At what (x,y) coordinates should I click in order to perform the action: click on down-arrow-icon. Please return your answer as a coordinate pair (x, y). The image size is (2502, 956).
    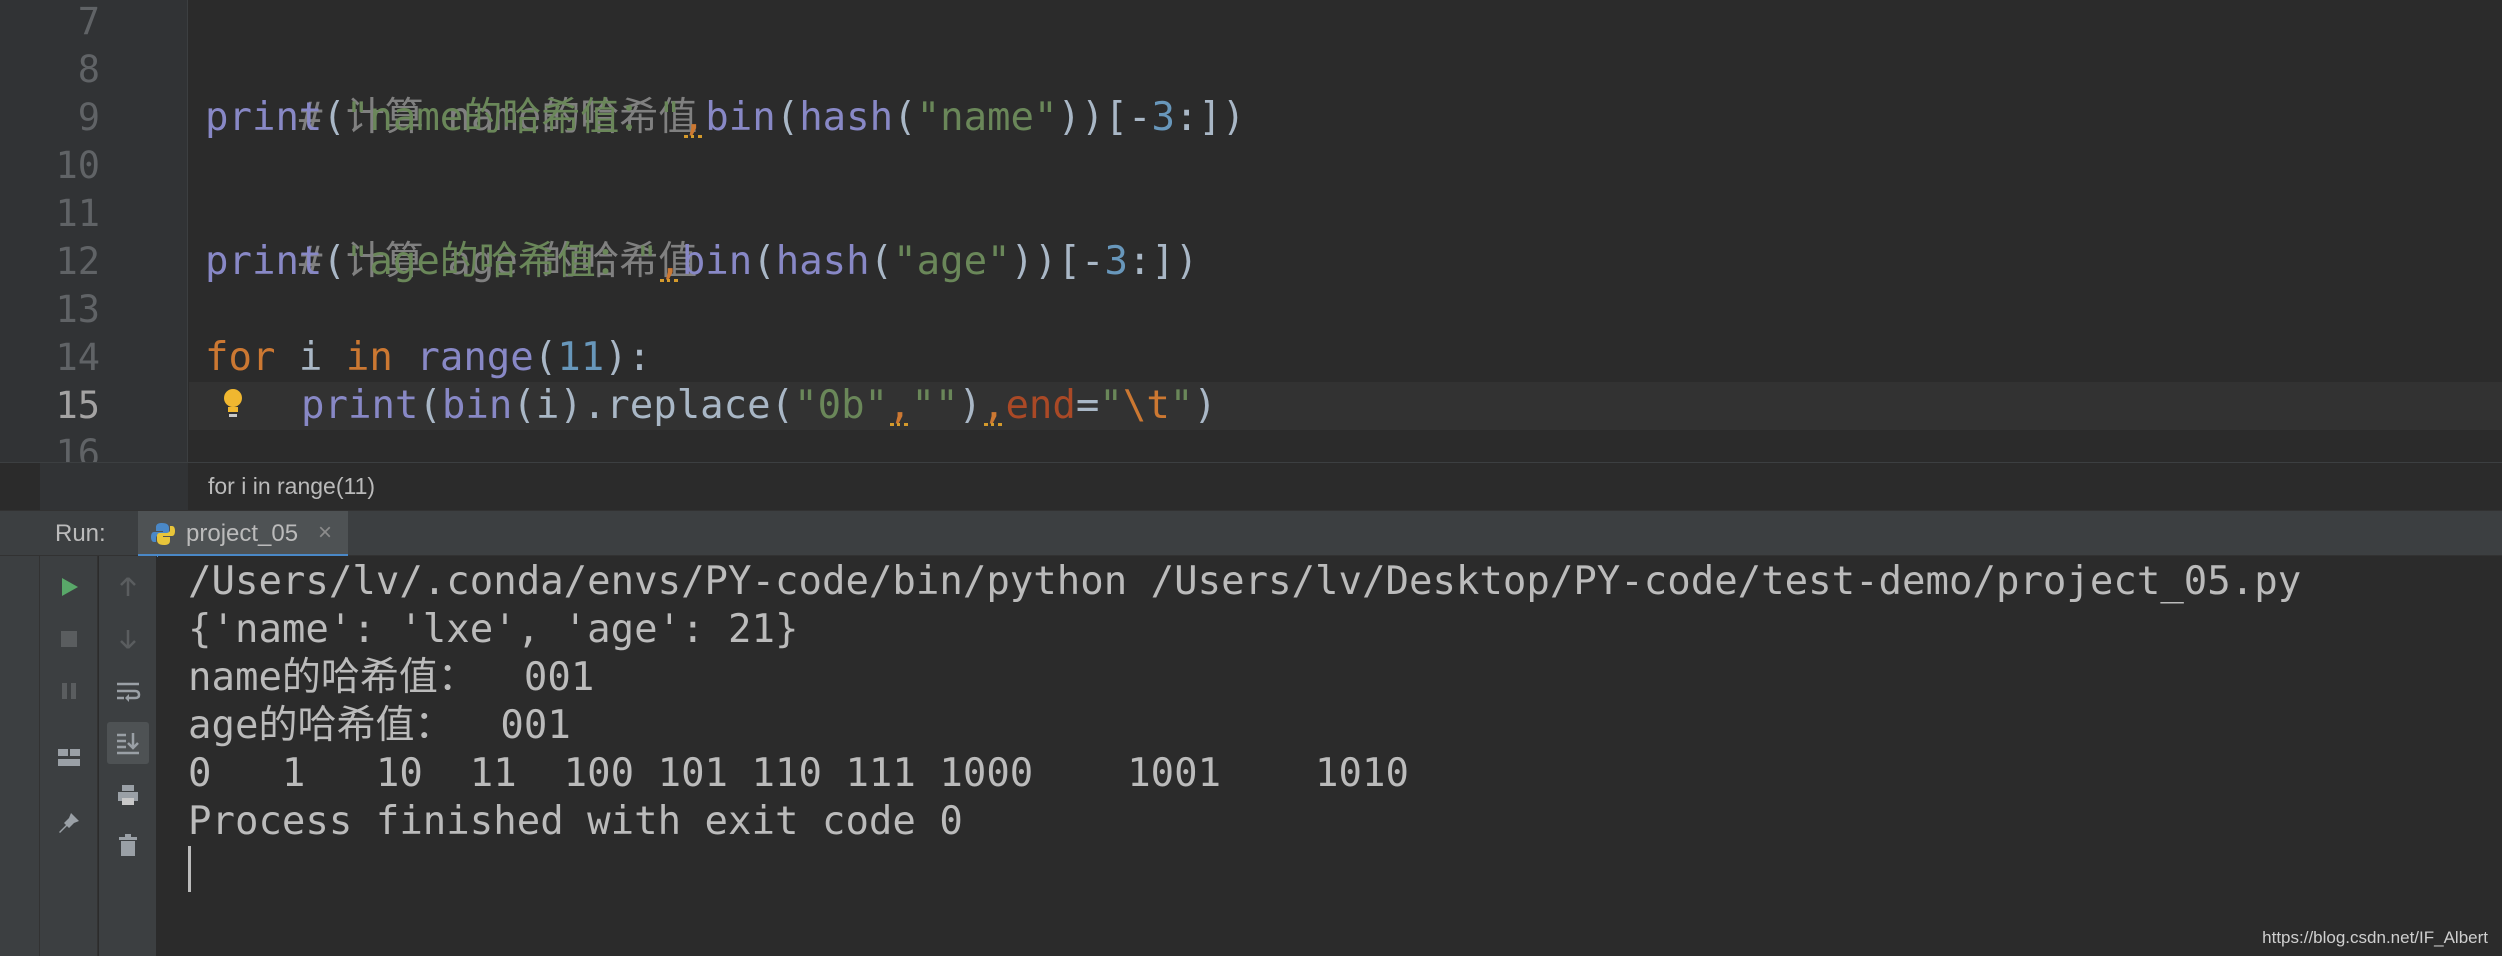
    Looking at the image, I should click on (128, 639).